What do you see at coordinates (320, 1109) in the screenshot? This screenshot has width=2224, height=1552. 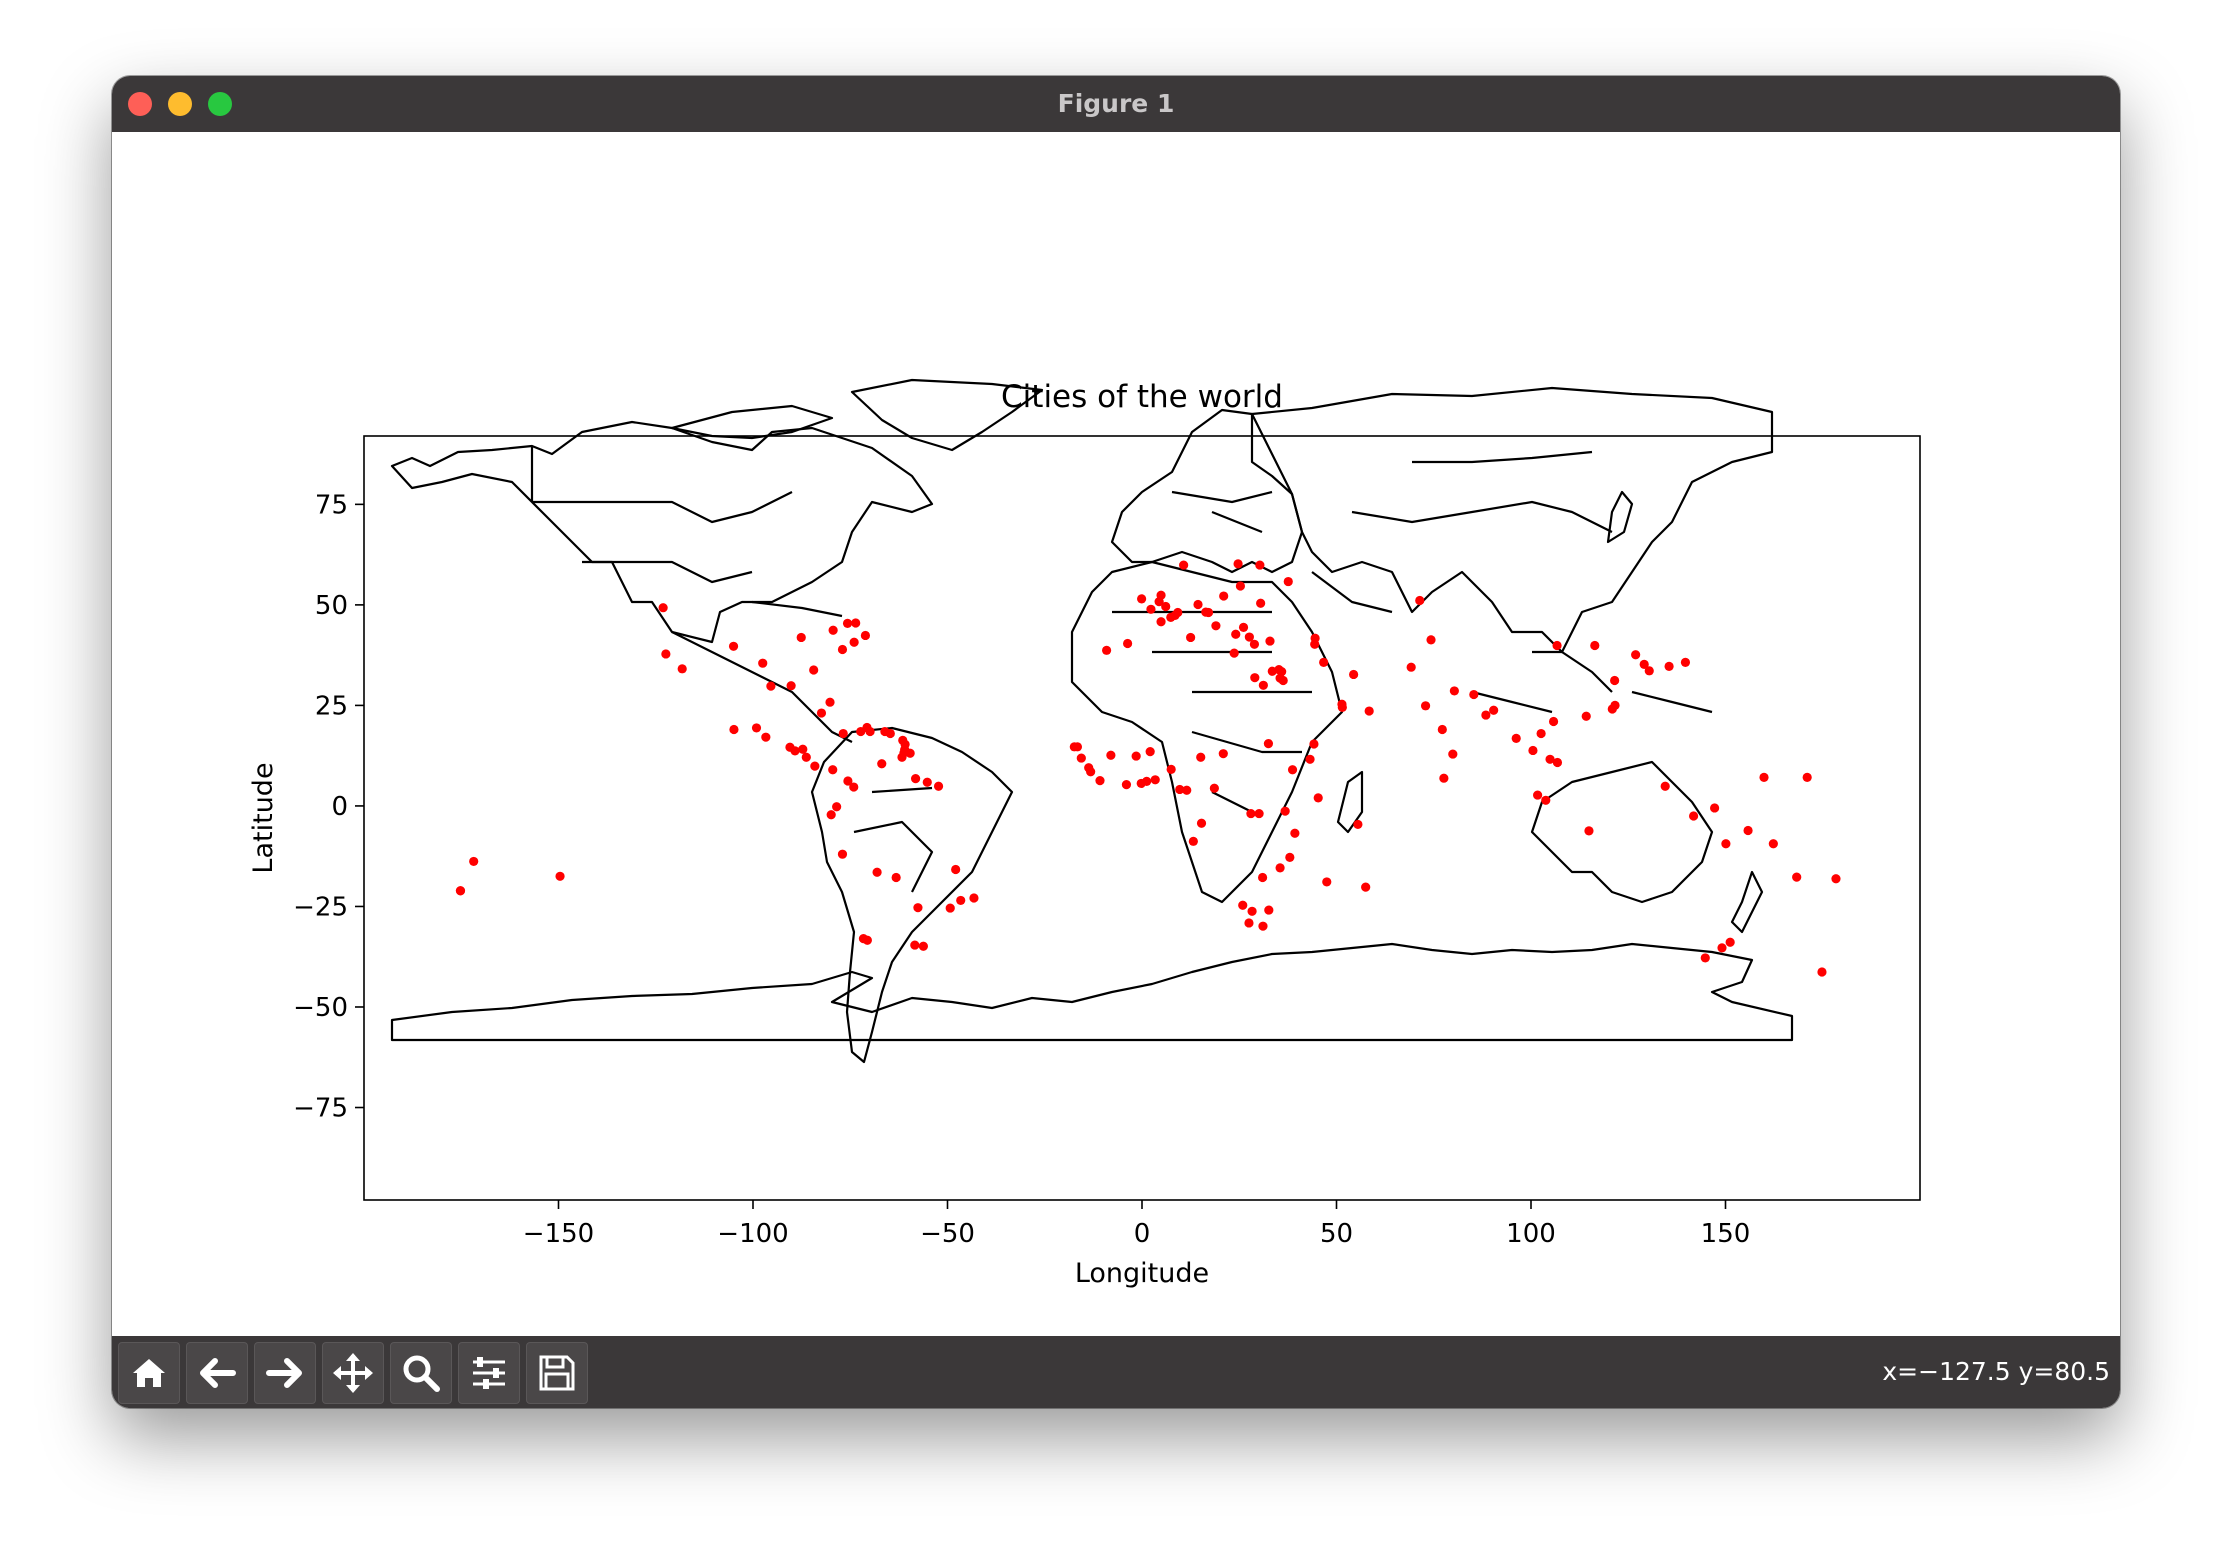 I see `y-tick-label: −75` at bounding box center [320, 1109].